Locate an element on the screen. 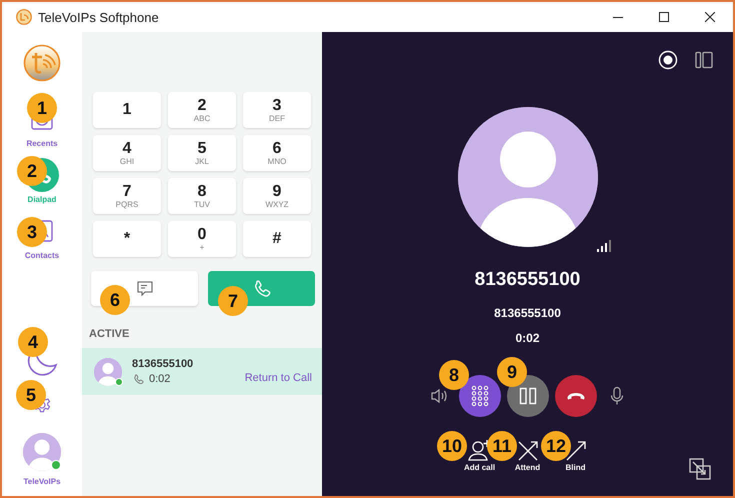 This screenshot has height=498, width=735. call-timer: 0:02 is located at coordinates (527, 338).